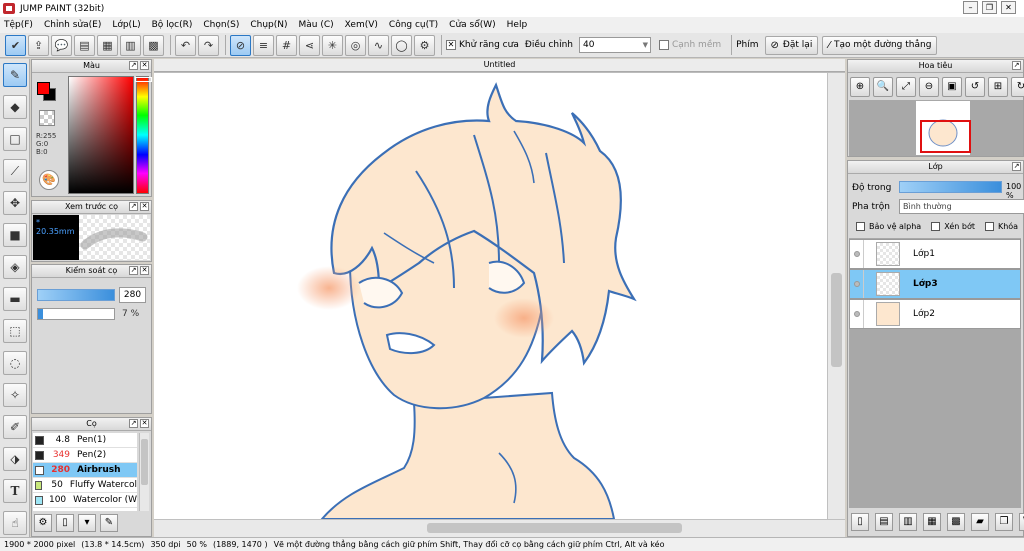 The height and width of the screenshot is (551, 1024). I want to click on antialias-checkbox: ✕, so click(451, 45).